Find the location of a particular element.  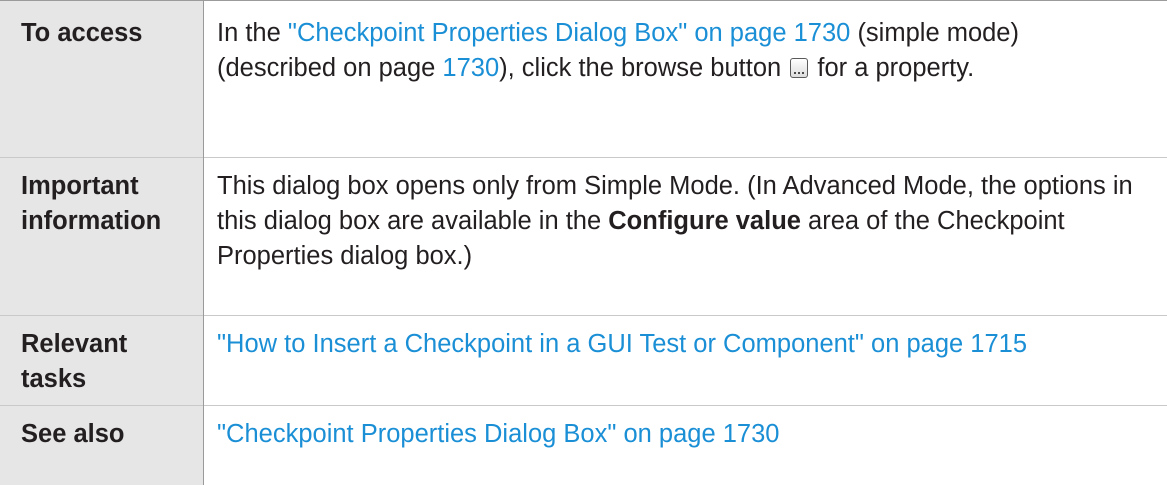

row-label-cell: To access is located at coordinates (102, 79).